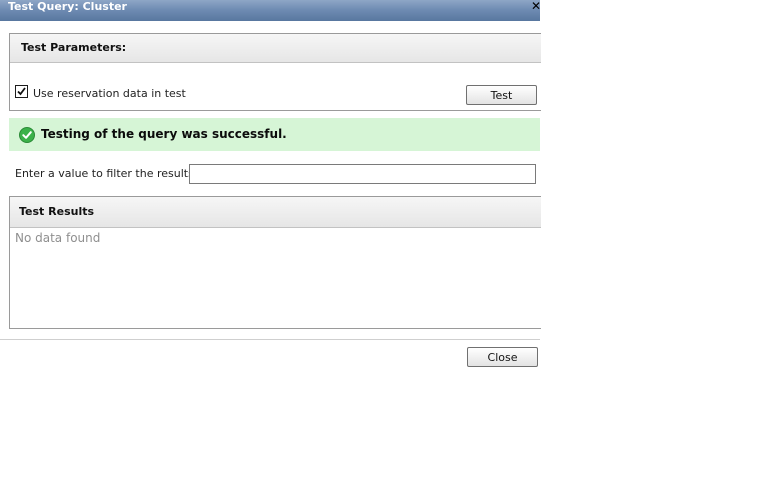  Describe the element at coordinates (275, 212) in the screenshot. I see `test-results-header: Test Results` at that location.